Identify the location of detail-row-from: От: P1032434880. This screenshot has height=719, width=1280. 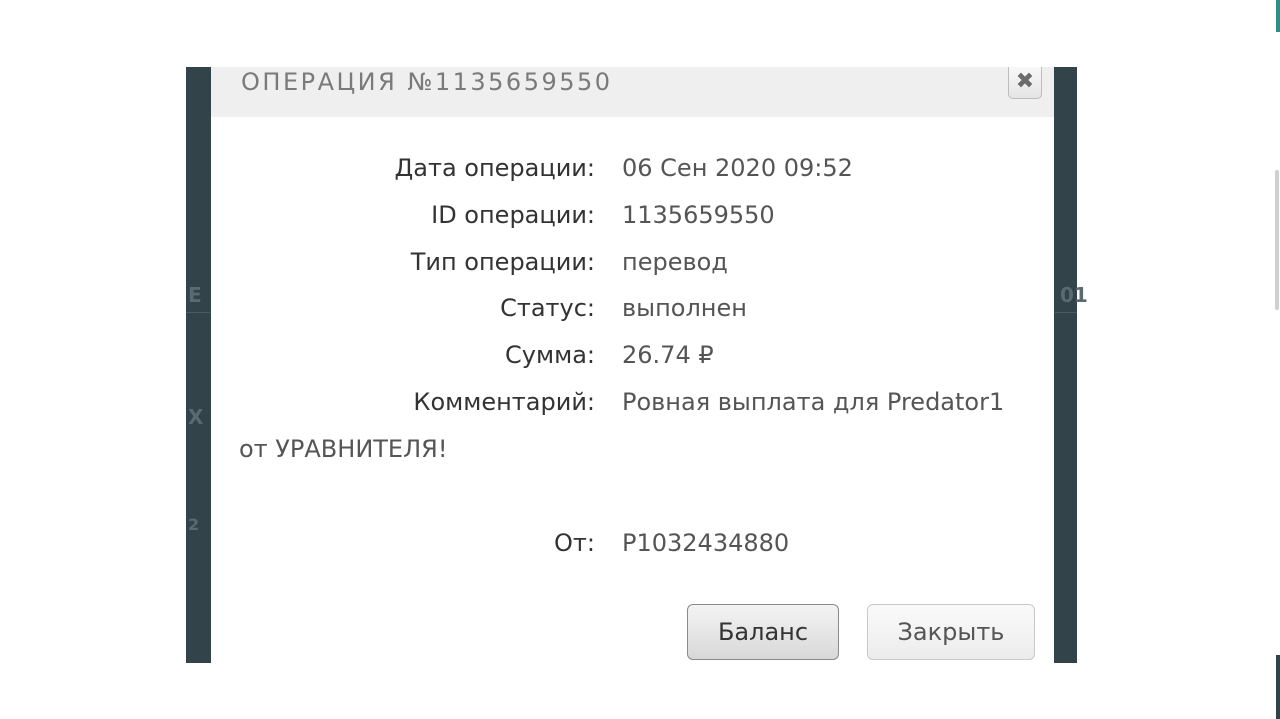
(632, 543).